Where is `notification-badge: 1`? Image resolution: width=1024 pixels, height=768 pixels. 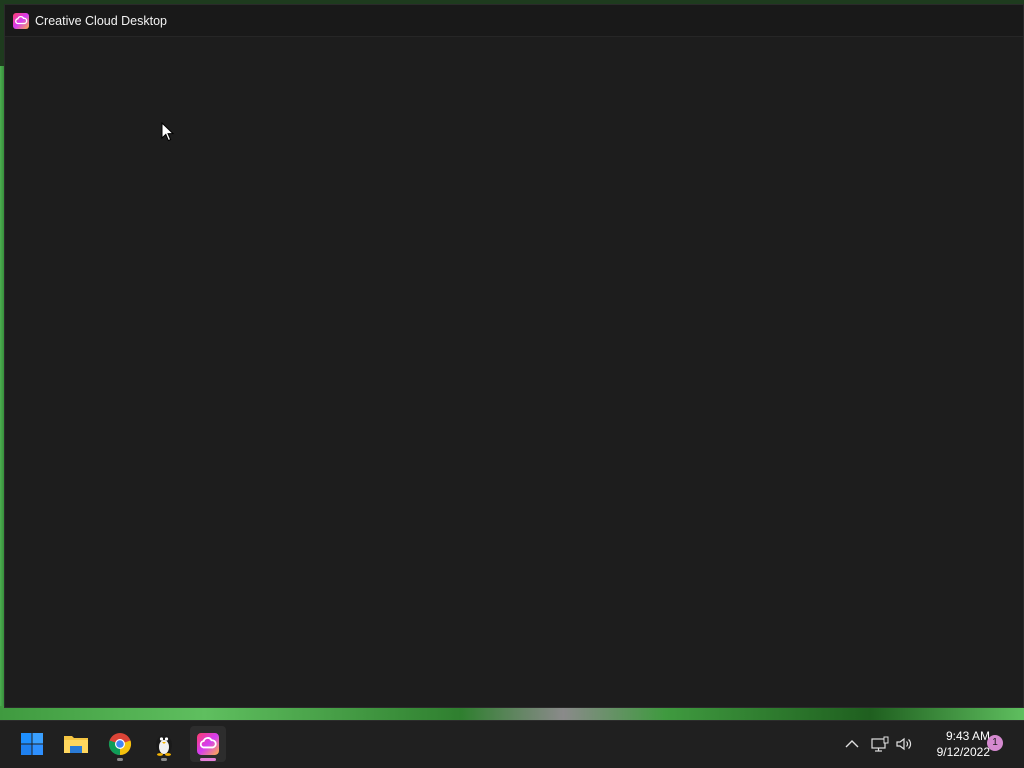 notification-badge: 1 is located at coordinates (995, 743).